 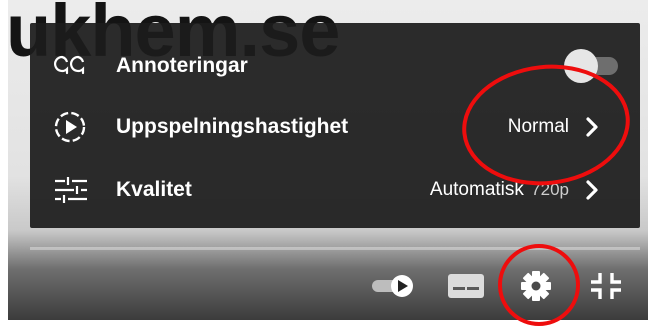 What do you see at coordinates (539, 285) in the screenshot?
I see `highlight-circle-settings` at bounding box center [539, 285].